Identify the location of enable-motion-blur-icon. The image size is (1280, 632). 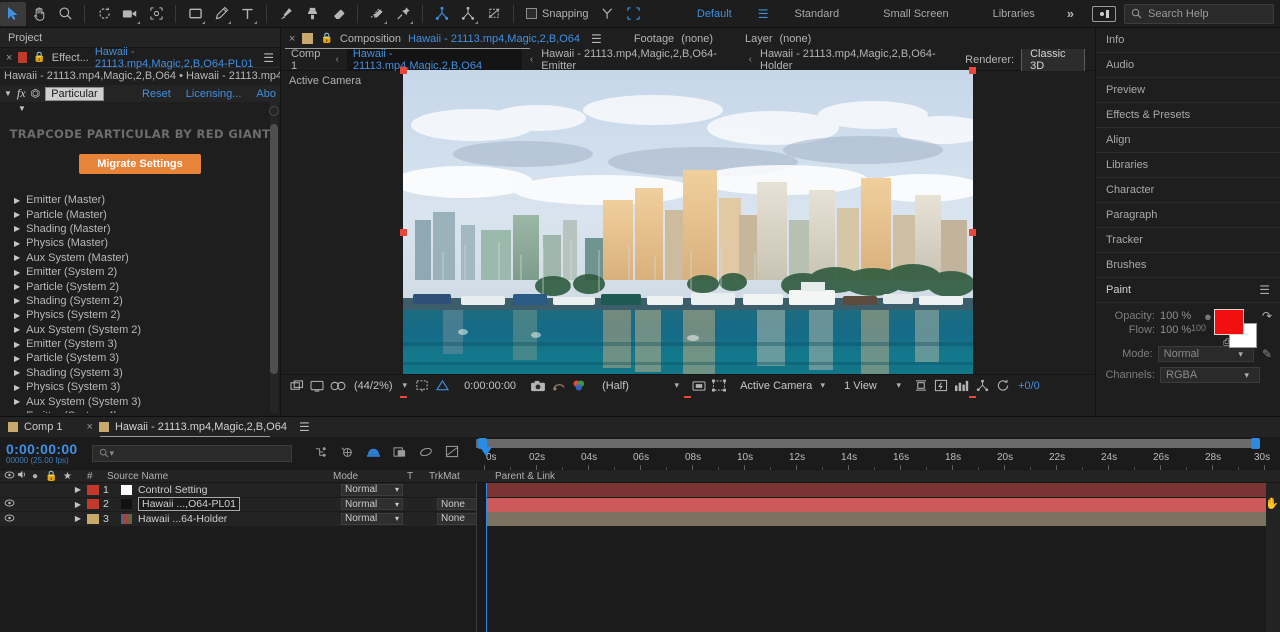
(426, 453).